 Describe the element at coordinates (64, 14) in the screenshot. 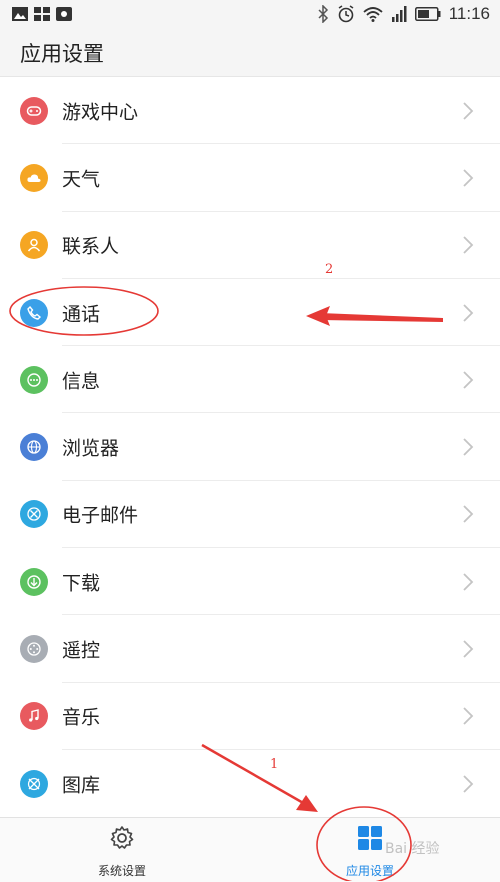

I see `app-notification-icon` at that location.